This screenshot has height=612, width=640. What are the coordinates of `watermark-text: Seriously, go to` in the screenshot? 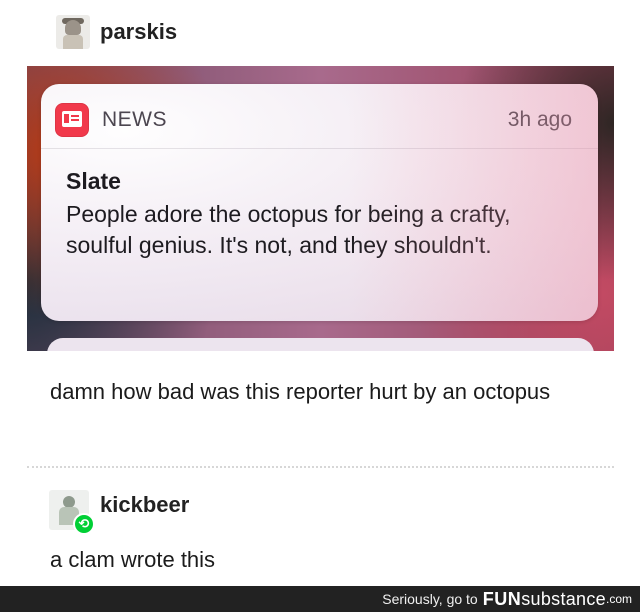 It's located at (430, 599).